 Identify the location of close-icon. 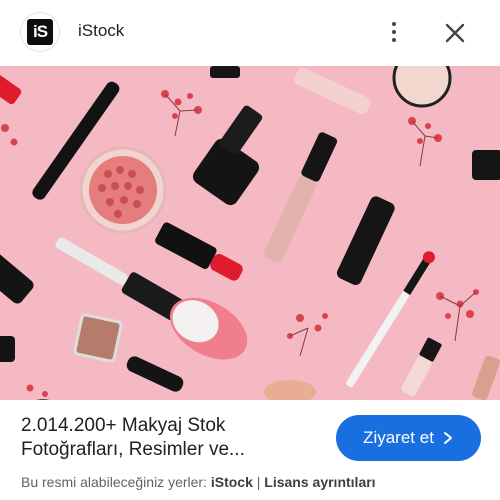
(455, 33).